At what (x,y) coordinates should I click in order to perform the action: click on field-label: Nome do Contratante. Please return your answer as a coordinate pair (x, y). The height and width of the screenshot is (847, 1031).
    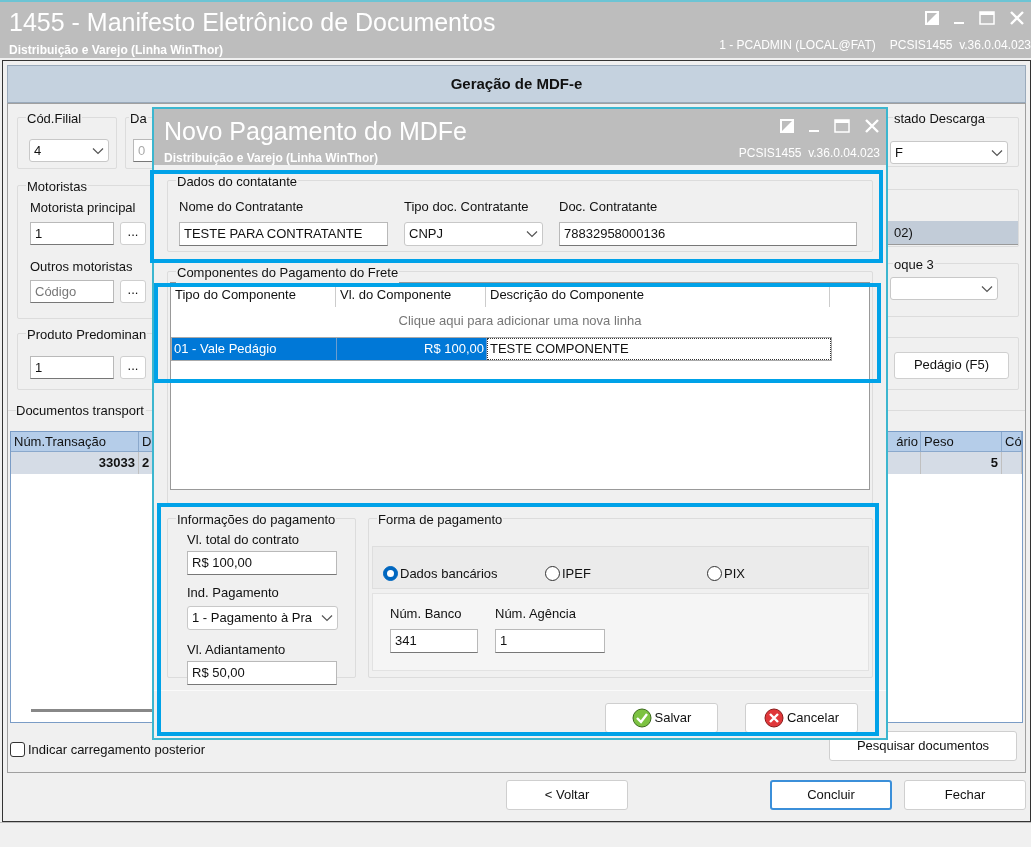
    Looking at the image, I should click on (242, 207).